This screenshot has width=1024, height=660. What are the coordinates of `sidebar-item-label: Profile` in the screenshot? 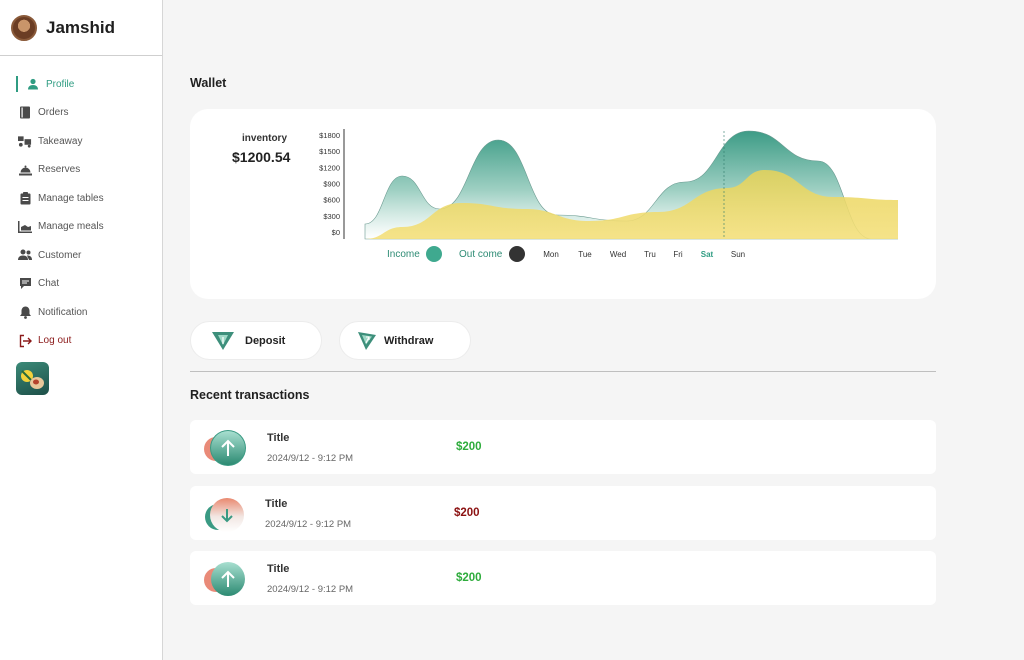 It's located at (60, 84).